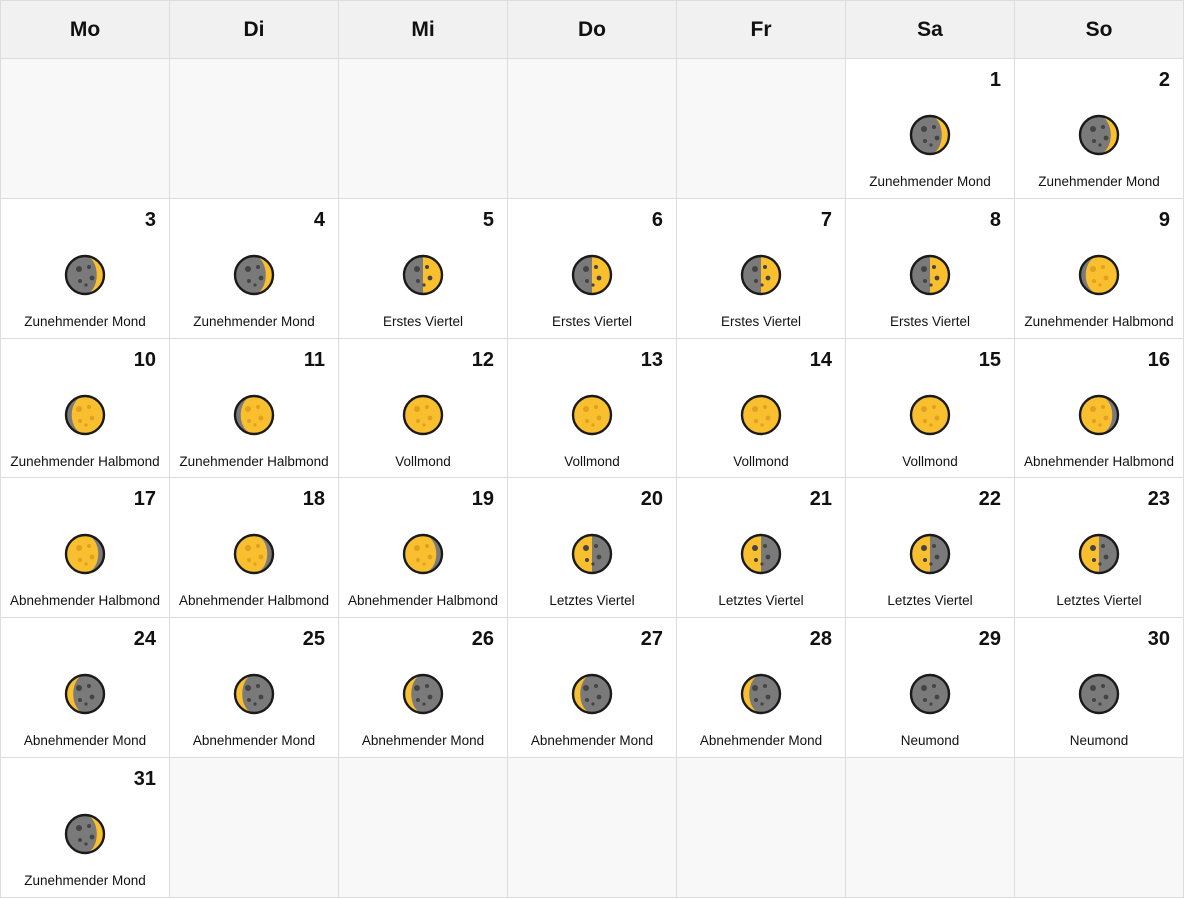 Image resolution: width=1184 pixels, height=899 pixels. I want to click on day-cell: 22 Letztes Viertel, so click(930, 548).